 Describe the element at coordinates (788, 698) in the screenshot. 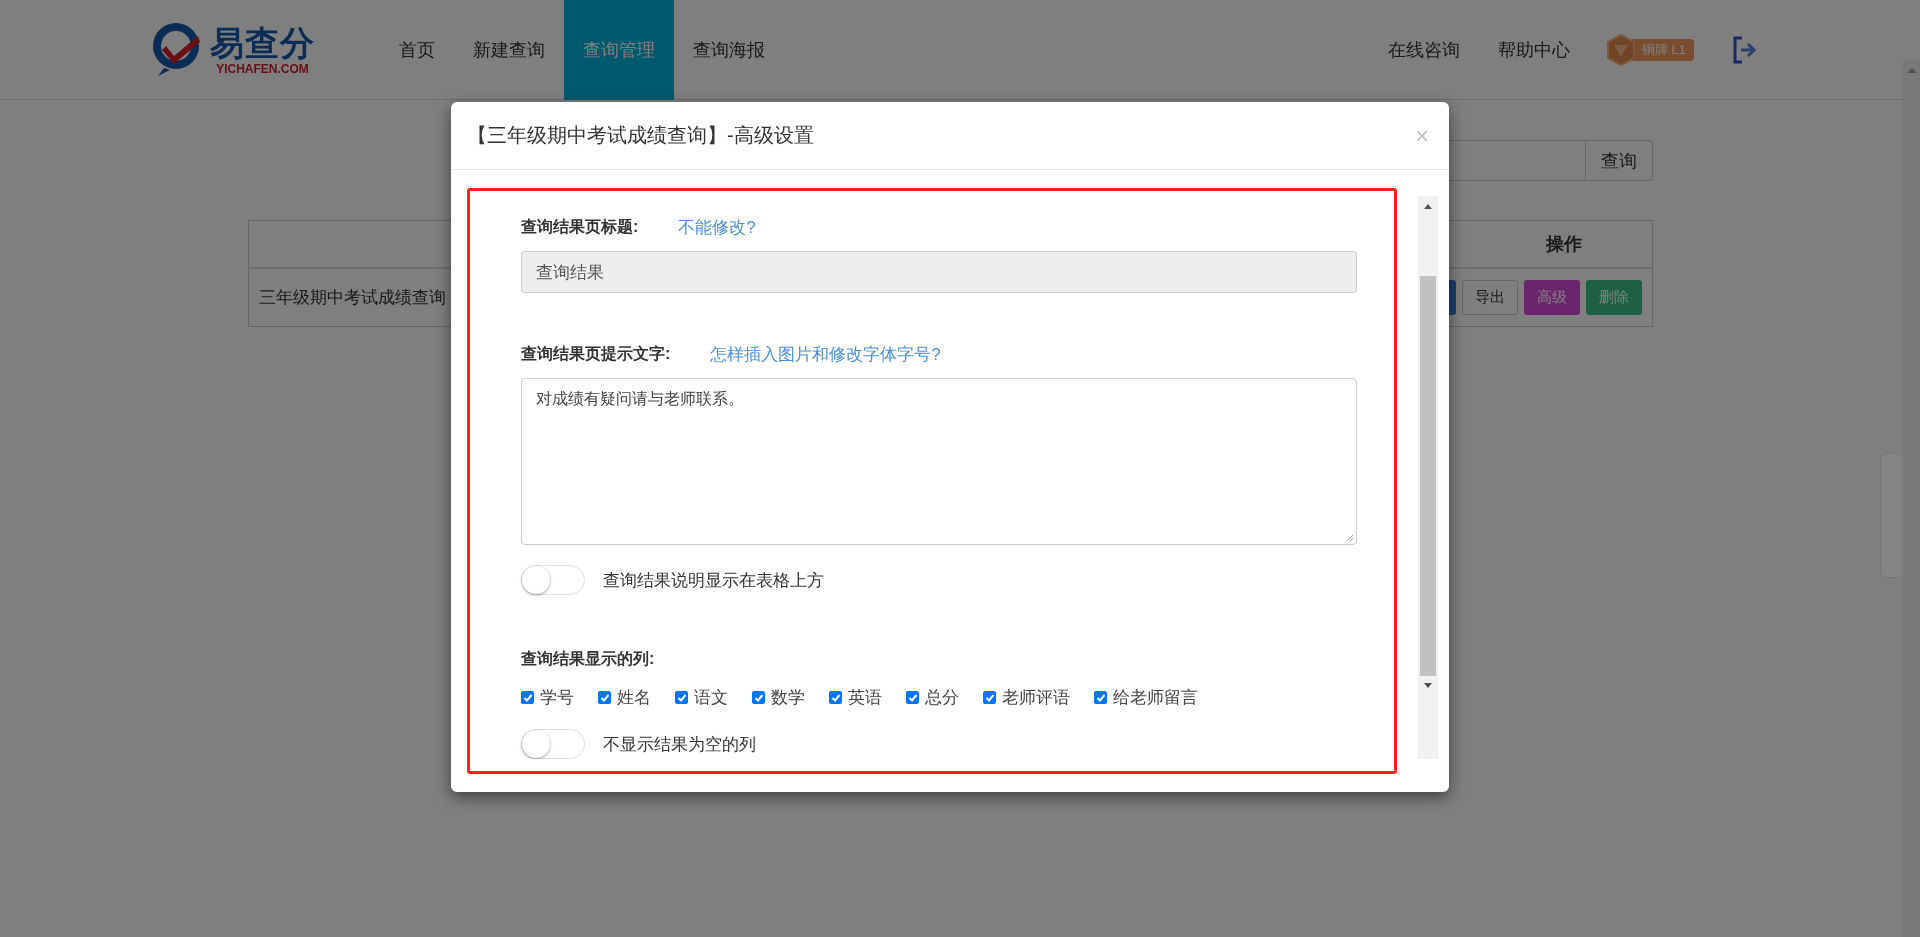

I see `checkbox-label: 数学` at that location.